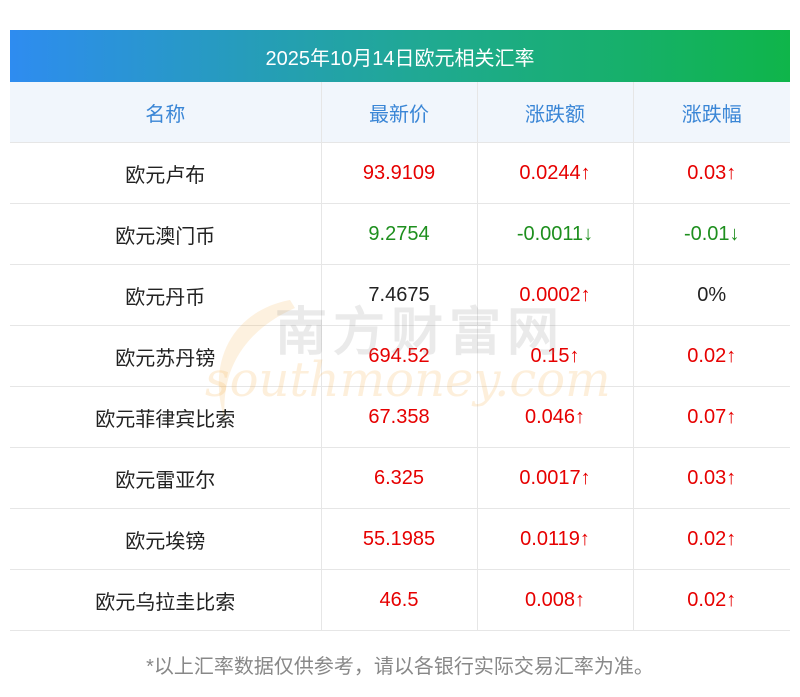 This screenshot has height=697, width=800. I want to click on table-row: 欧元菲律宾比索 67.358 0.046↑ 0.07↑, so click(400, 417).